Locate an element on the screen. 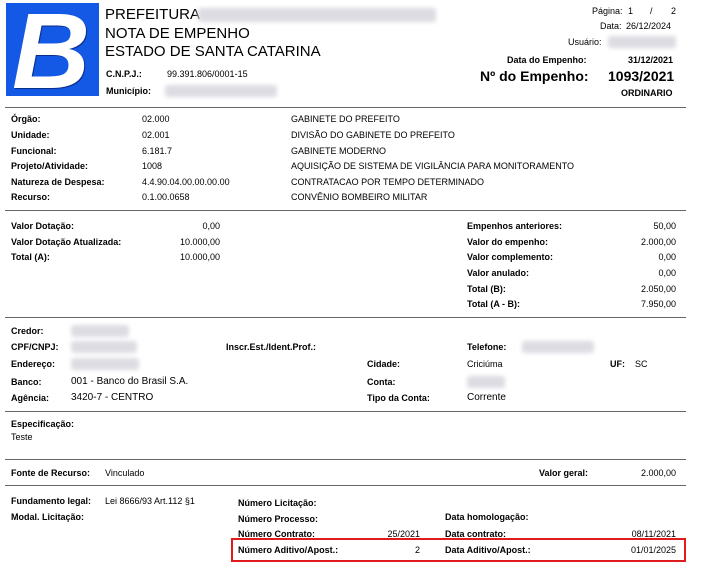  data-label: Data: is located at coordinates (611, 26).